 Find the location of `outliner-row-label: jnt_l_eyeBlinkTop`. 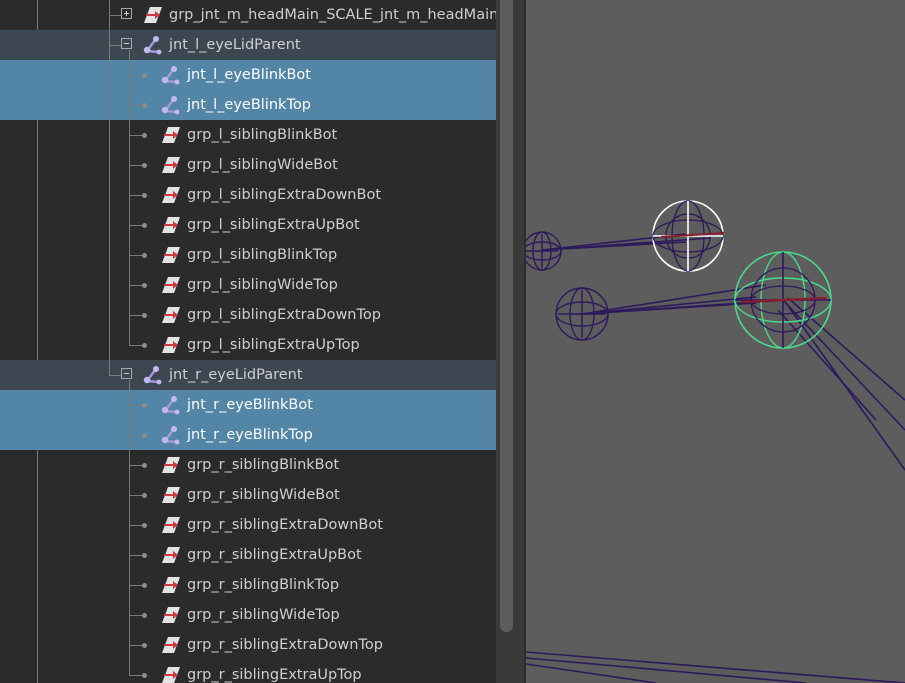

outliner-row-label: jnt_l_eyeBlinkTop is located at coordinates (249, 105).